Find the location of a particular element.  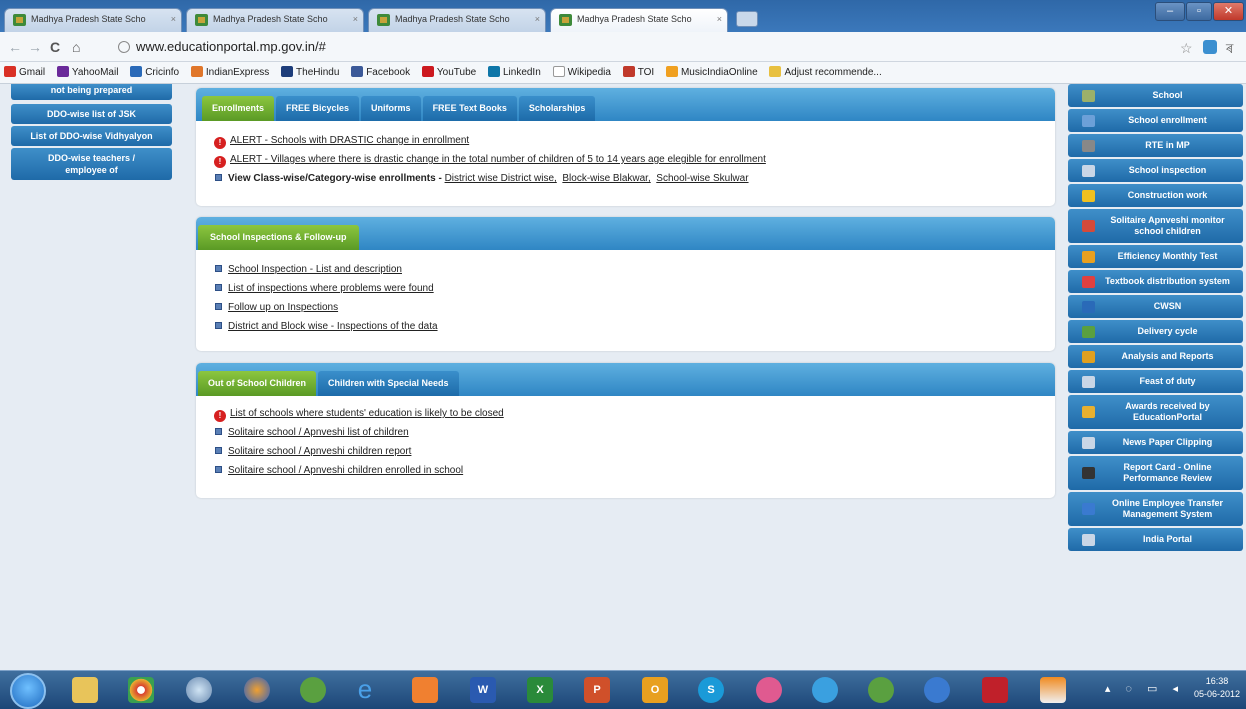

block-wise-link: Block-wise Blakwar, is located at coordinates (606, 178).